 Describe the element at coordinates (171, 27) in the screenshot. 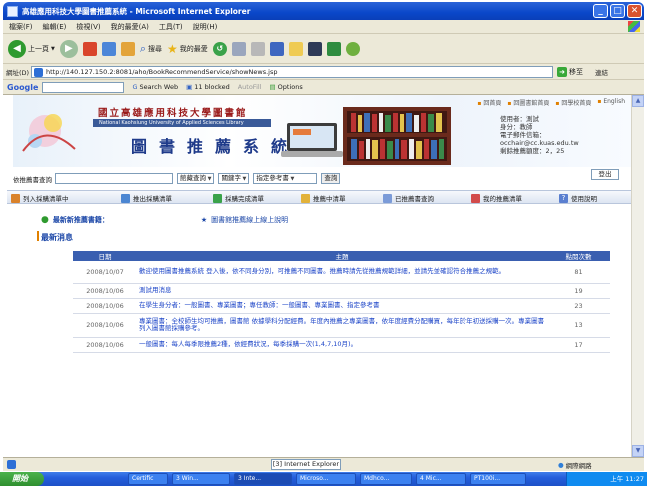

I see `menu-tools: 工具(T)` at that location.